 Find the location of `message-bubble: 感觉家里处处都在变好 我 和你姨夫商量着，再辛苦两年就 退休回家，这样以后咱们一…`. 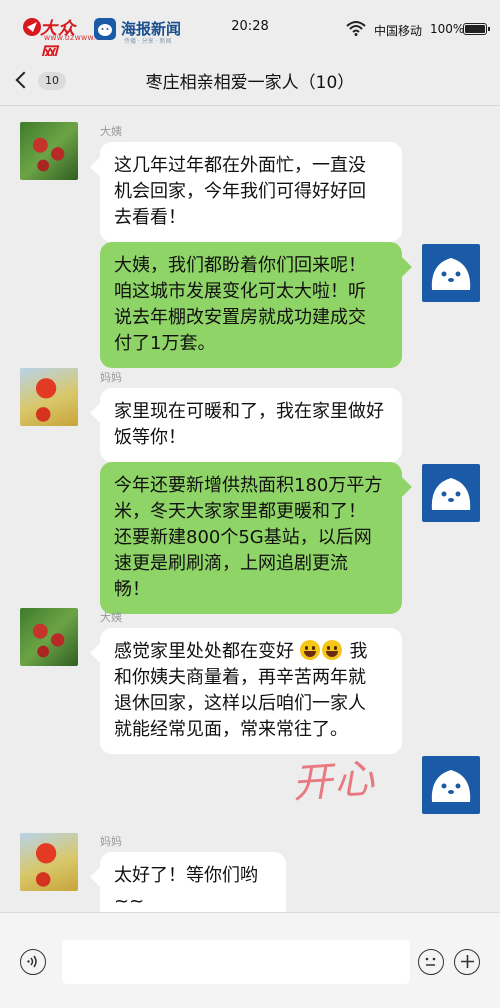

message-bubble: 感觉家里处处都在变好 我 和你姨夫商量着，再辛苦两年就 退休回家，这样以后咱们一… is located at coordinates (251, 691).